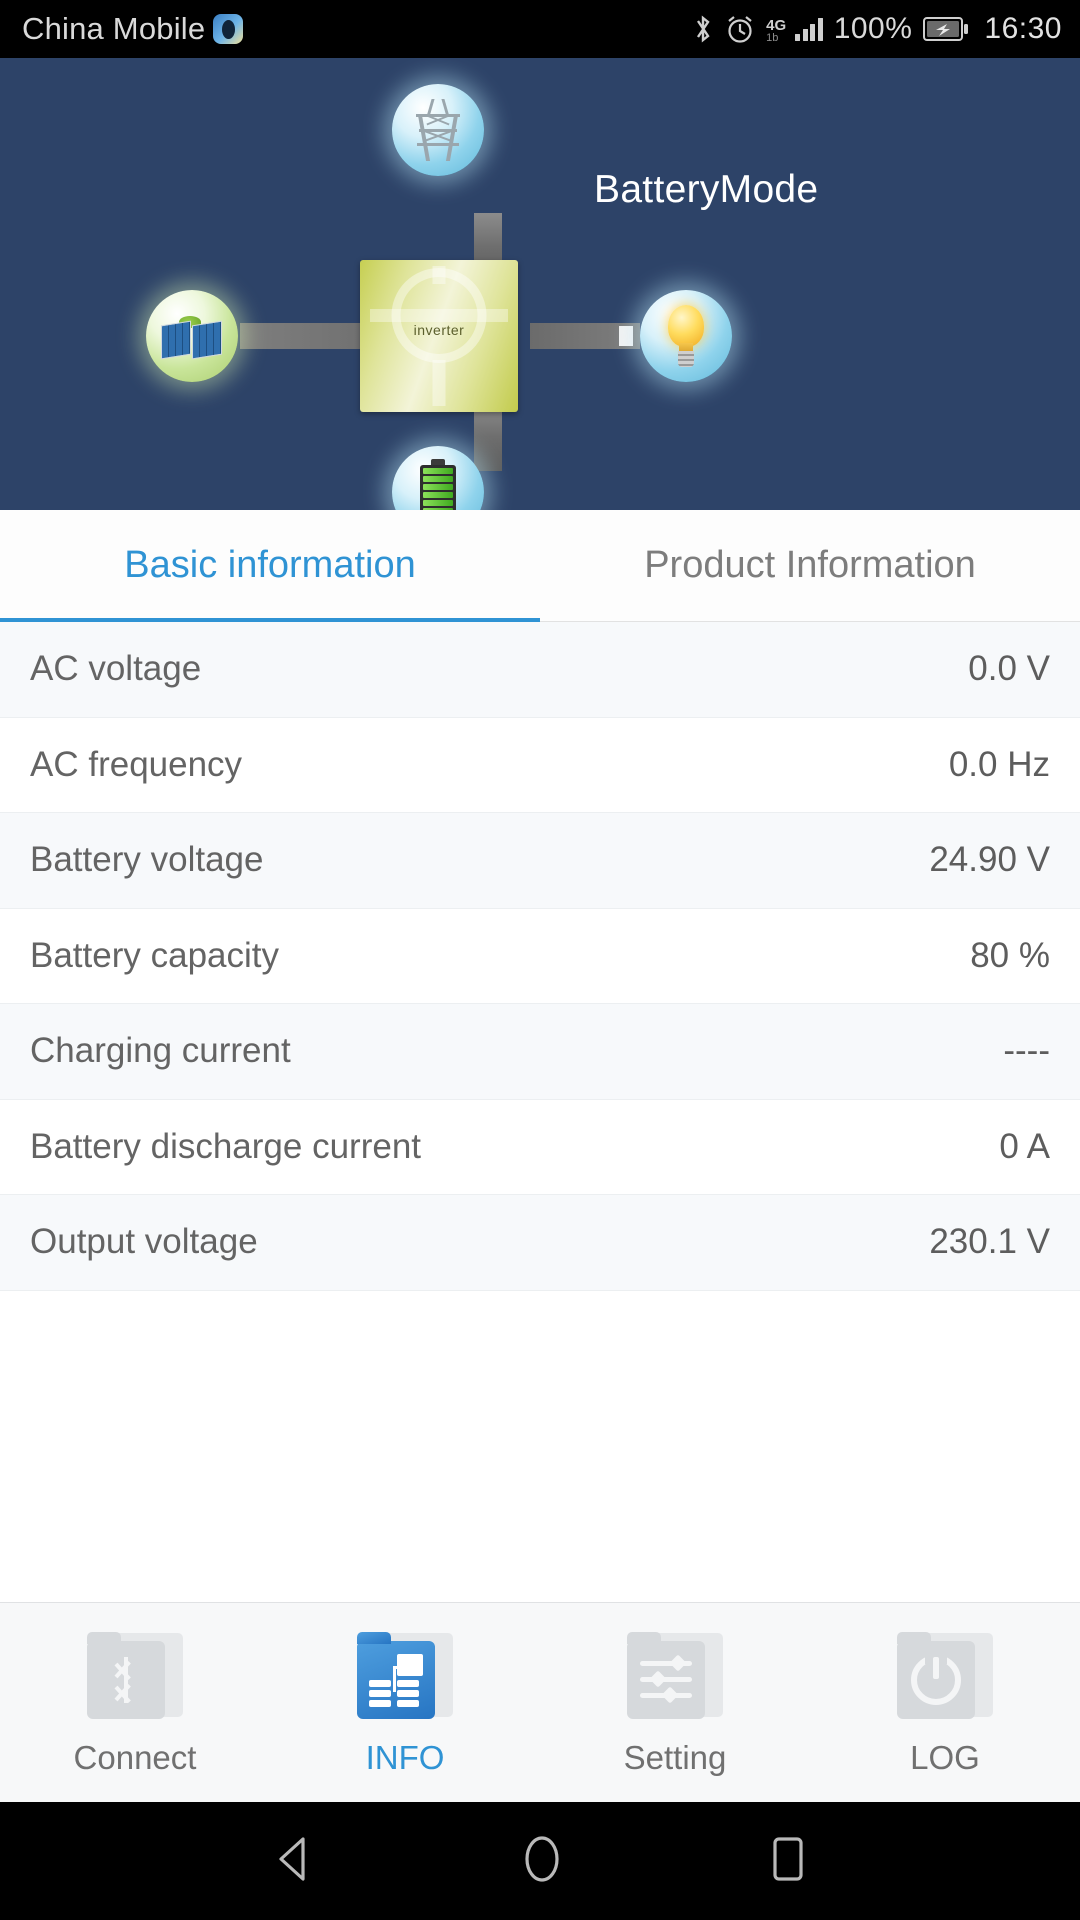  What do you see at coordinates (439, 330) in the screenshot?
I see `inverter-label: inverter` at bounding box center [439, 330].